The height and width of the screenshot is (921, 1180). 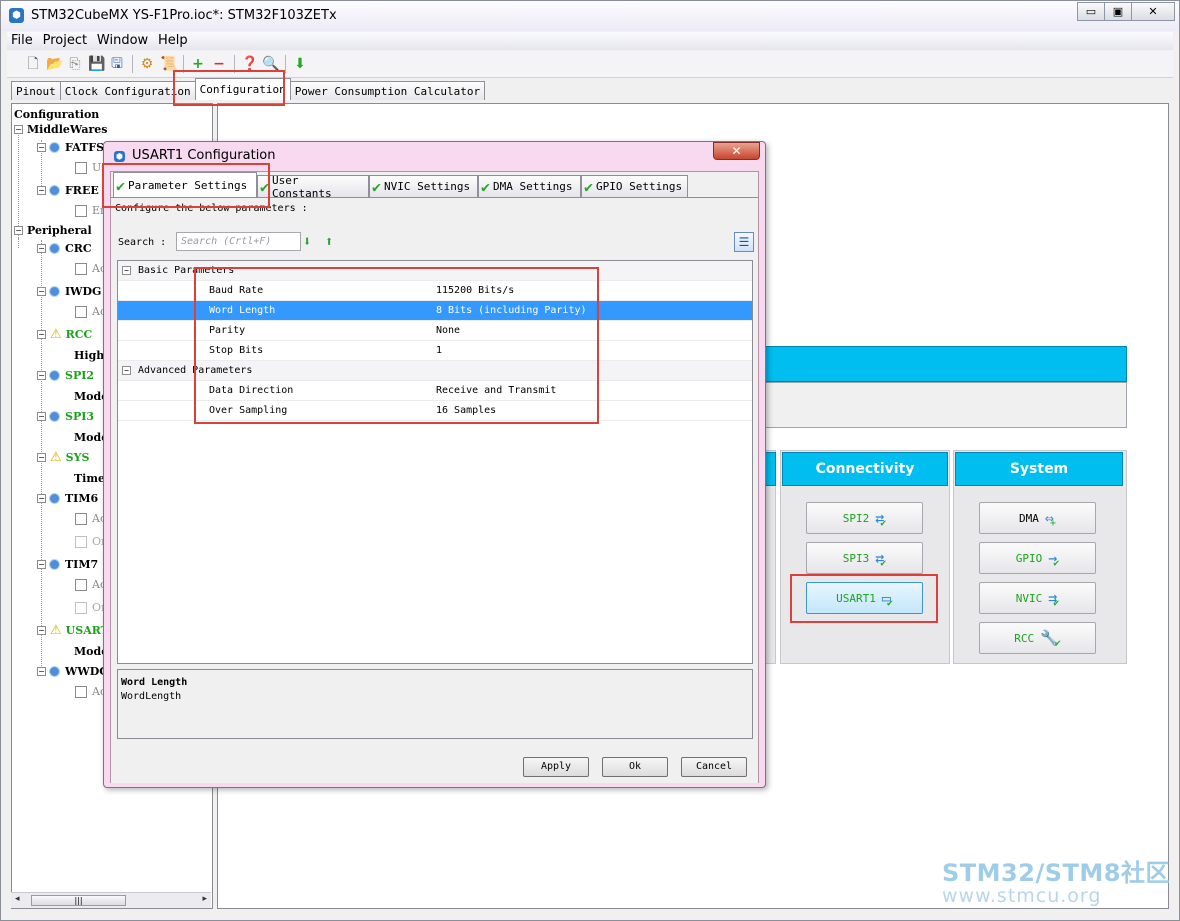 What do you see at coordinates (423, 186) in the screenshot?
I see `tab-nvic-settings: ✔ NVIC Settings` at bounding box center [423, 186].